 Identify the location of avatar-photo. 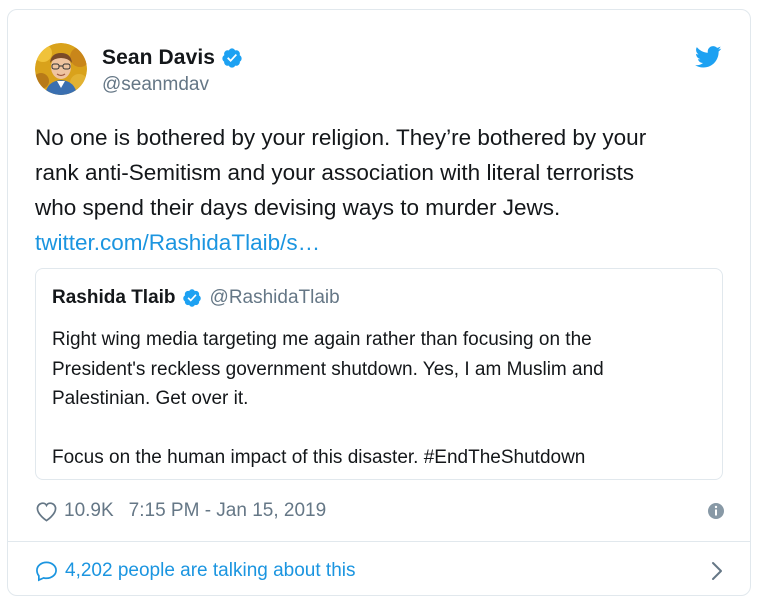
(61, 69).